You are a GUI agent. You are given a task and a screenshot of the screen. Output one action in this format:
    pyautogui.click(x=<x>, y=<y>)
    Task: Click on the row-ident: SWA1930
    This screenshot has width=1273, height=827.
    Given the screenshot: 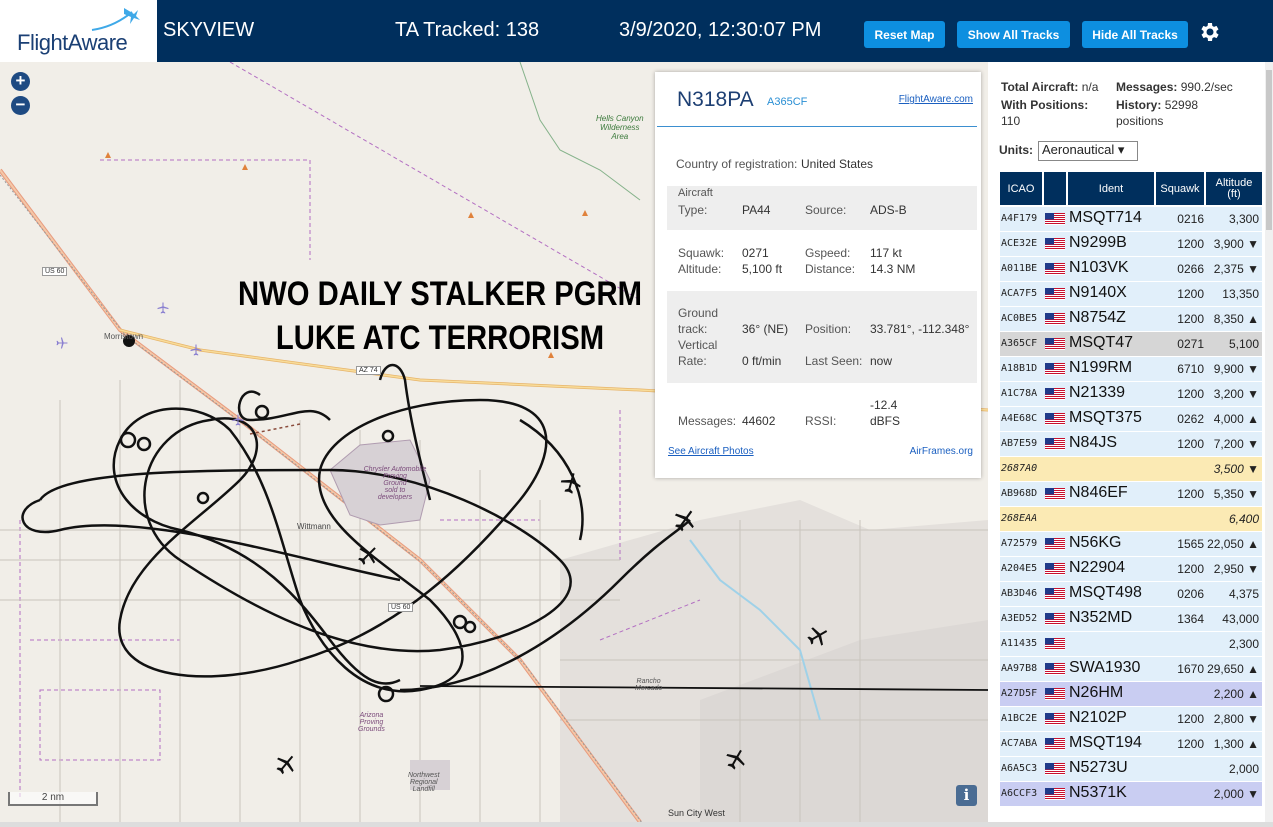 What is the action you would take?
    pyautogui.click(x=1105, y=667)
    